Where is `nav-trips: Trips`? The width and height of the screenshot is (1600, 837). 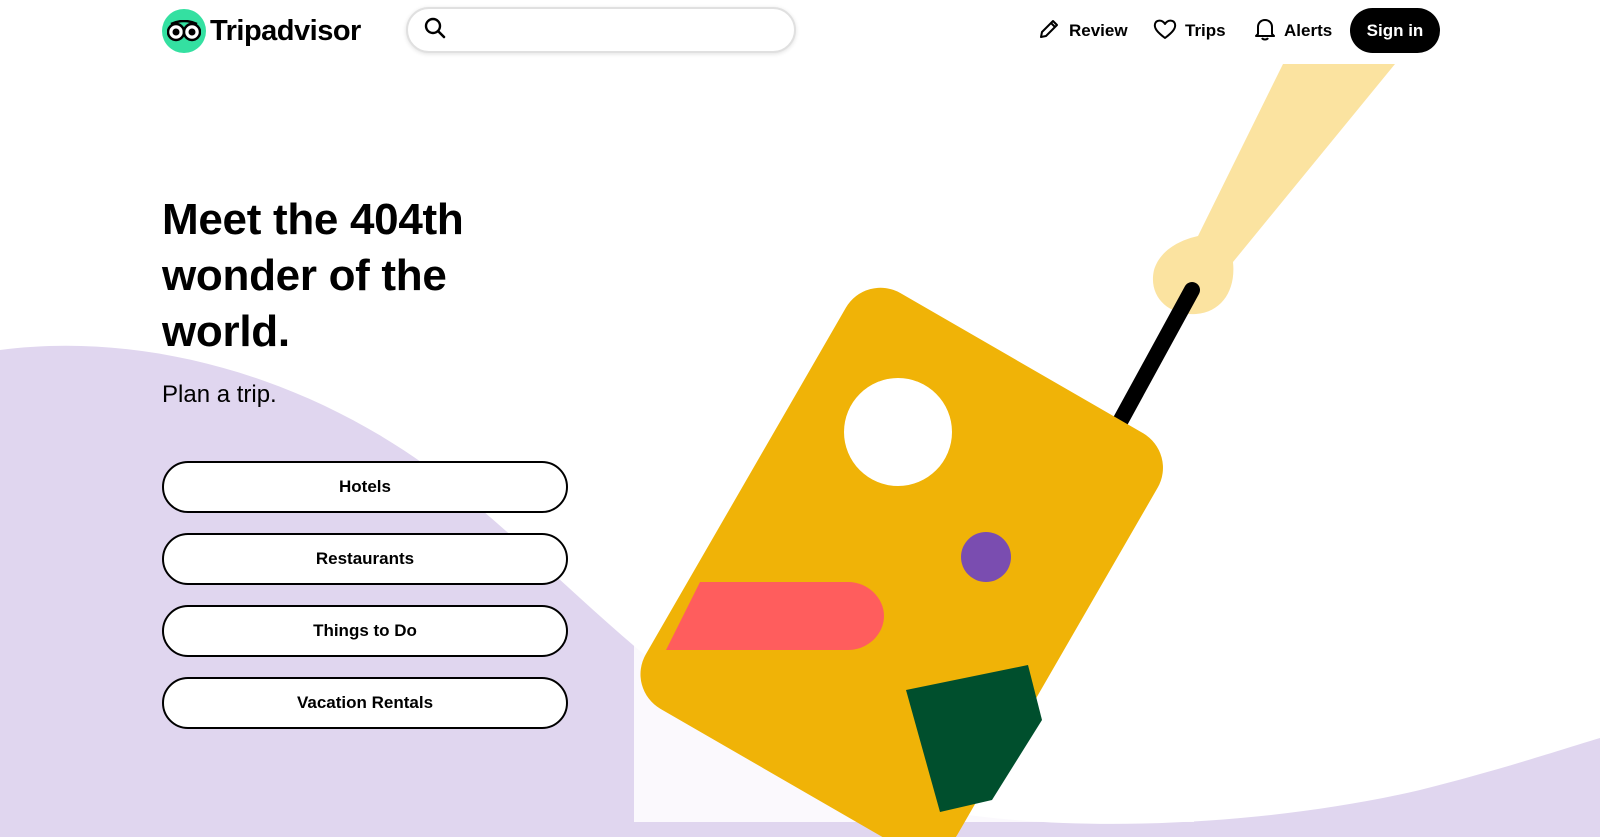 nav-trips: Trips is located at coordinates (1189, 31).